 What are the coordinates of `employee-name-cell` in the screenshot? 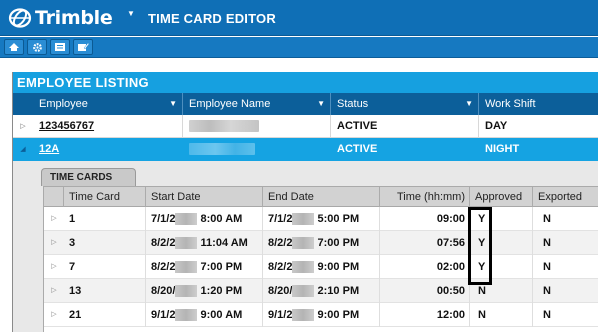 It's located at (257, 149).